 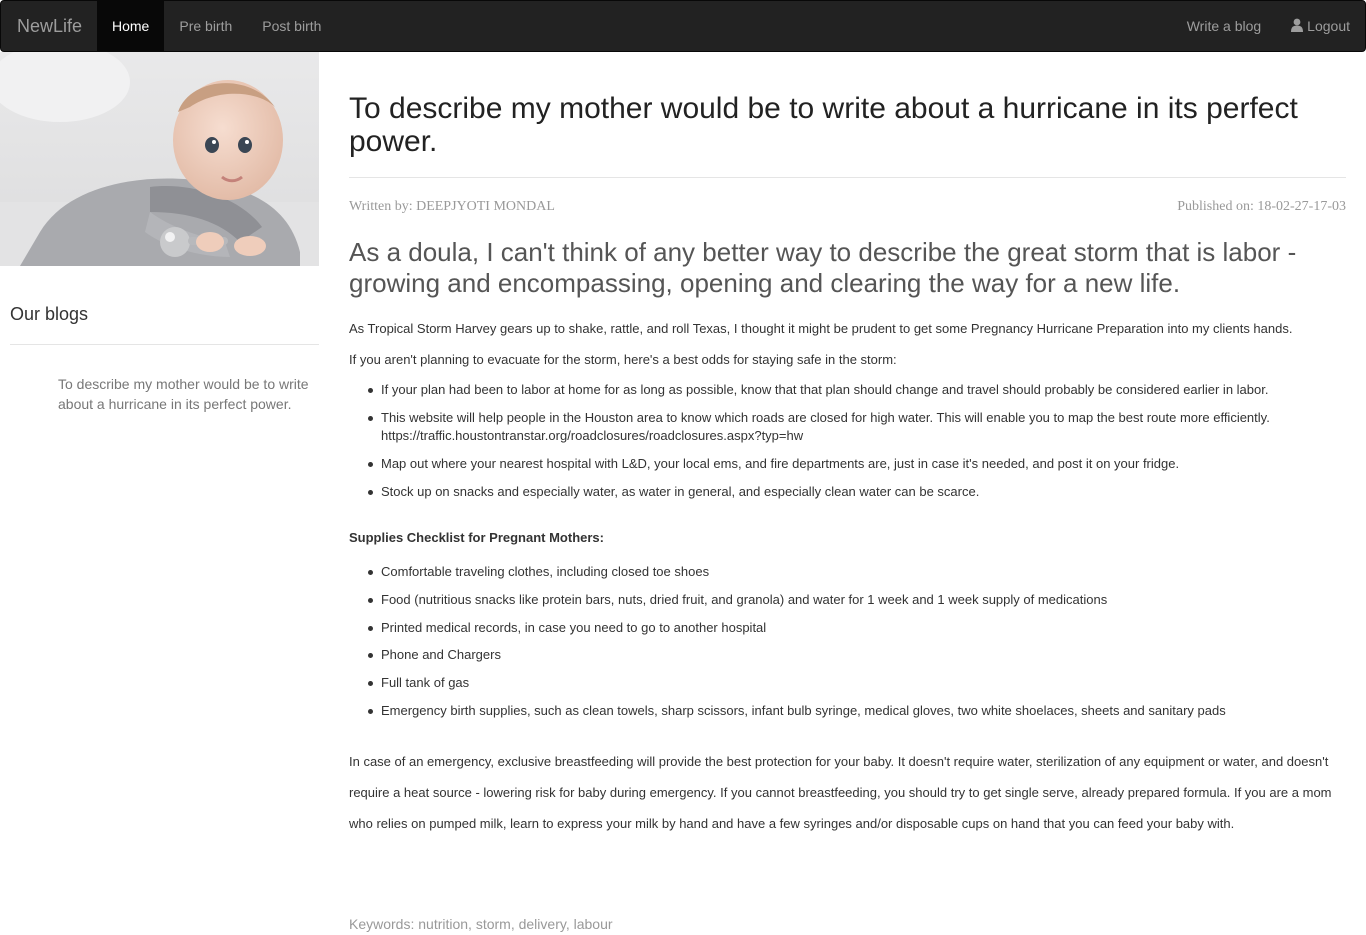 What do you see at coordinates (1261, 206) in the screenshot?
I see `published-label: Published on: 18-02-27-17-03` at bounding box center [1261, 206].